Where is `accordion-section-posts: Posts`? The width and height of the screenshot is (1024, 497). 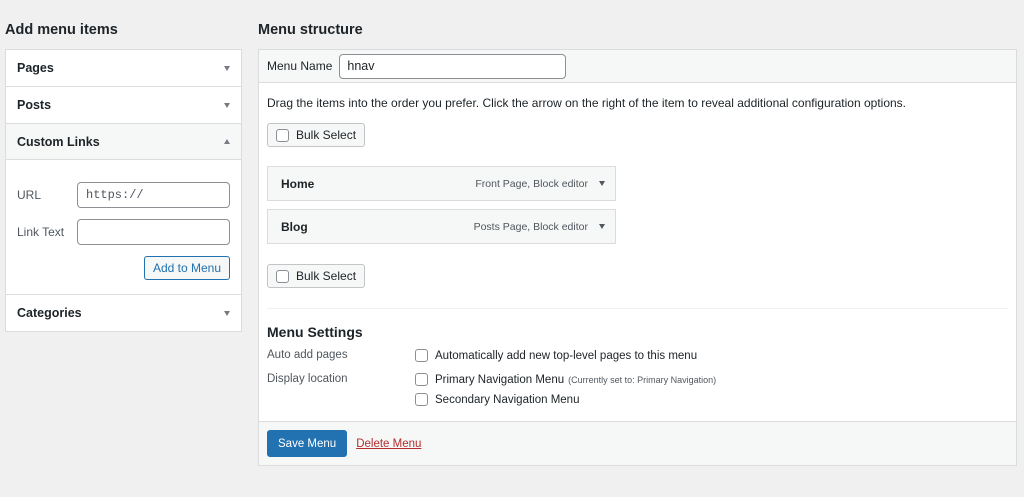
accordion-section-posts: Posts is located at coordinates (123, 105).